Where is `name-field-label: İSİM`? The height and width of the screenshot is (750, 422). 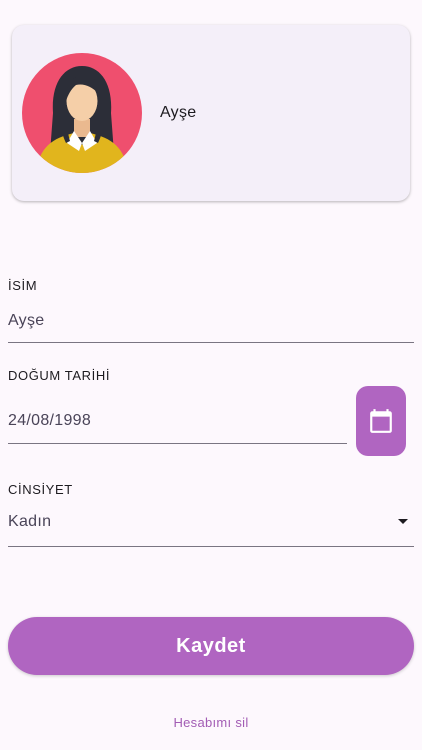
name-field-label: İSİM is located at coordinates (23, 285).